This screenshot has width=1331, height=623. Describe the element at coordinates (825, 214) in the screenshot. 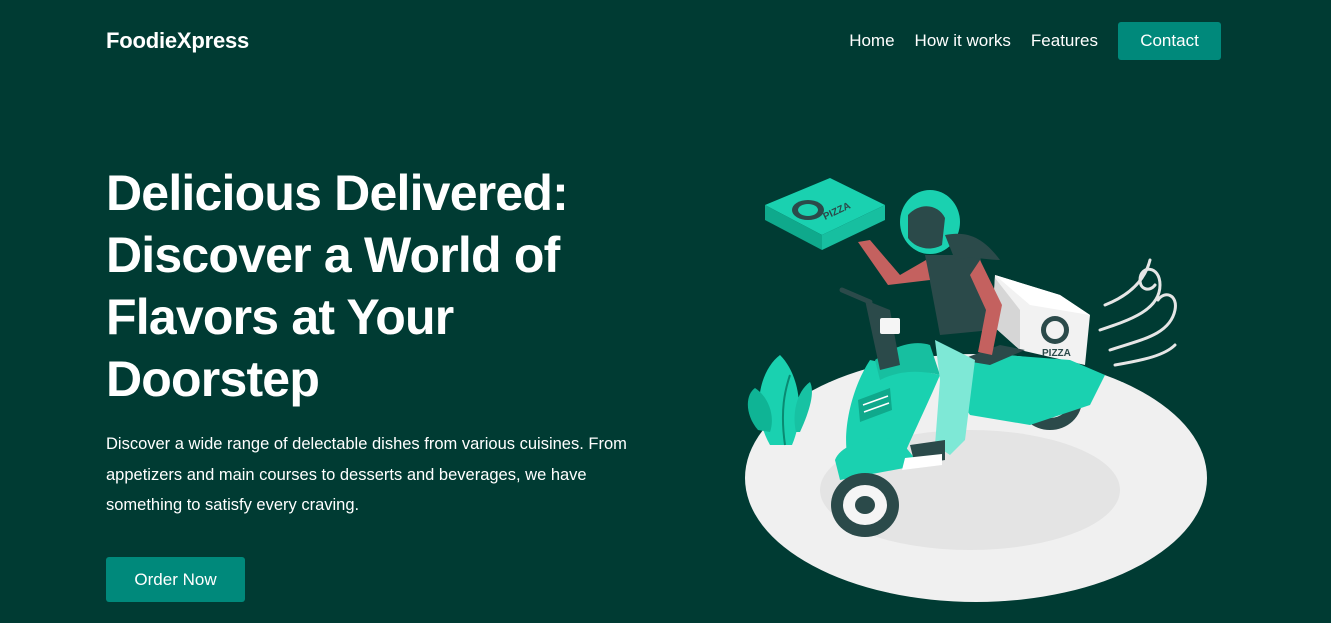

I see `pizza-box-icon: PIZZA` at that location.